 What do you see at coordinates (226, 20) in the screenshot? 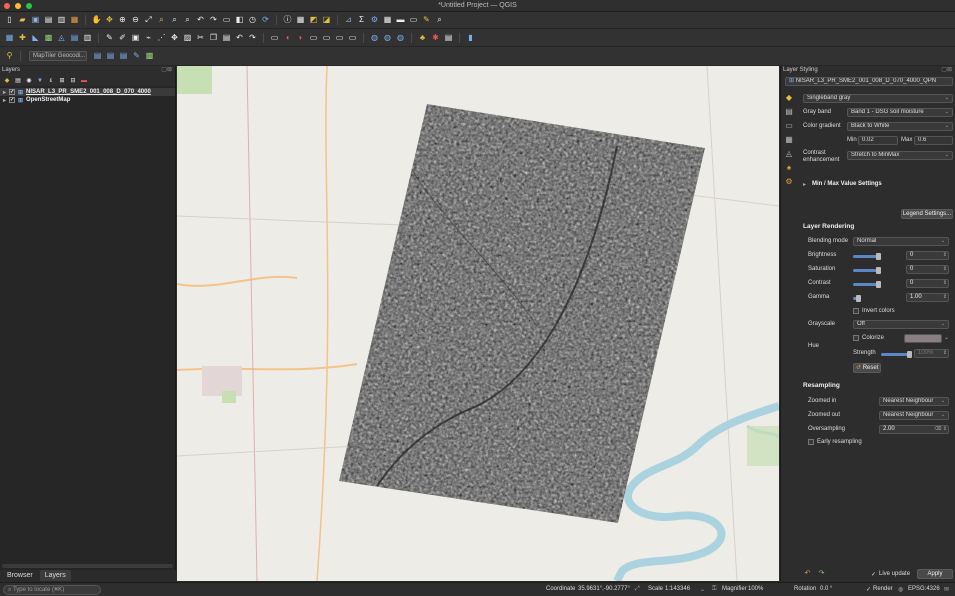
I see `new-map-view-icon: ▭` at bounding box center [226, 20].